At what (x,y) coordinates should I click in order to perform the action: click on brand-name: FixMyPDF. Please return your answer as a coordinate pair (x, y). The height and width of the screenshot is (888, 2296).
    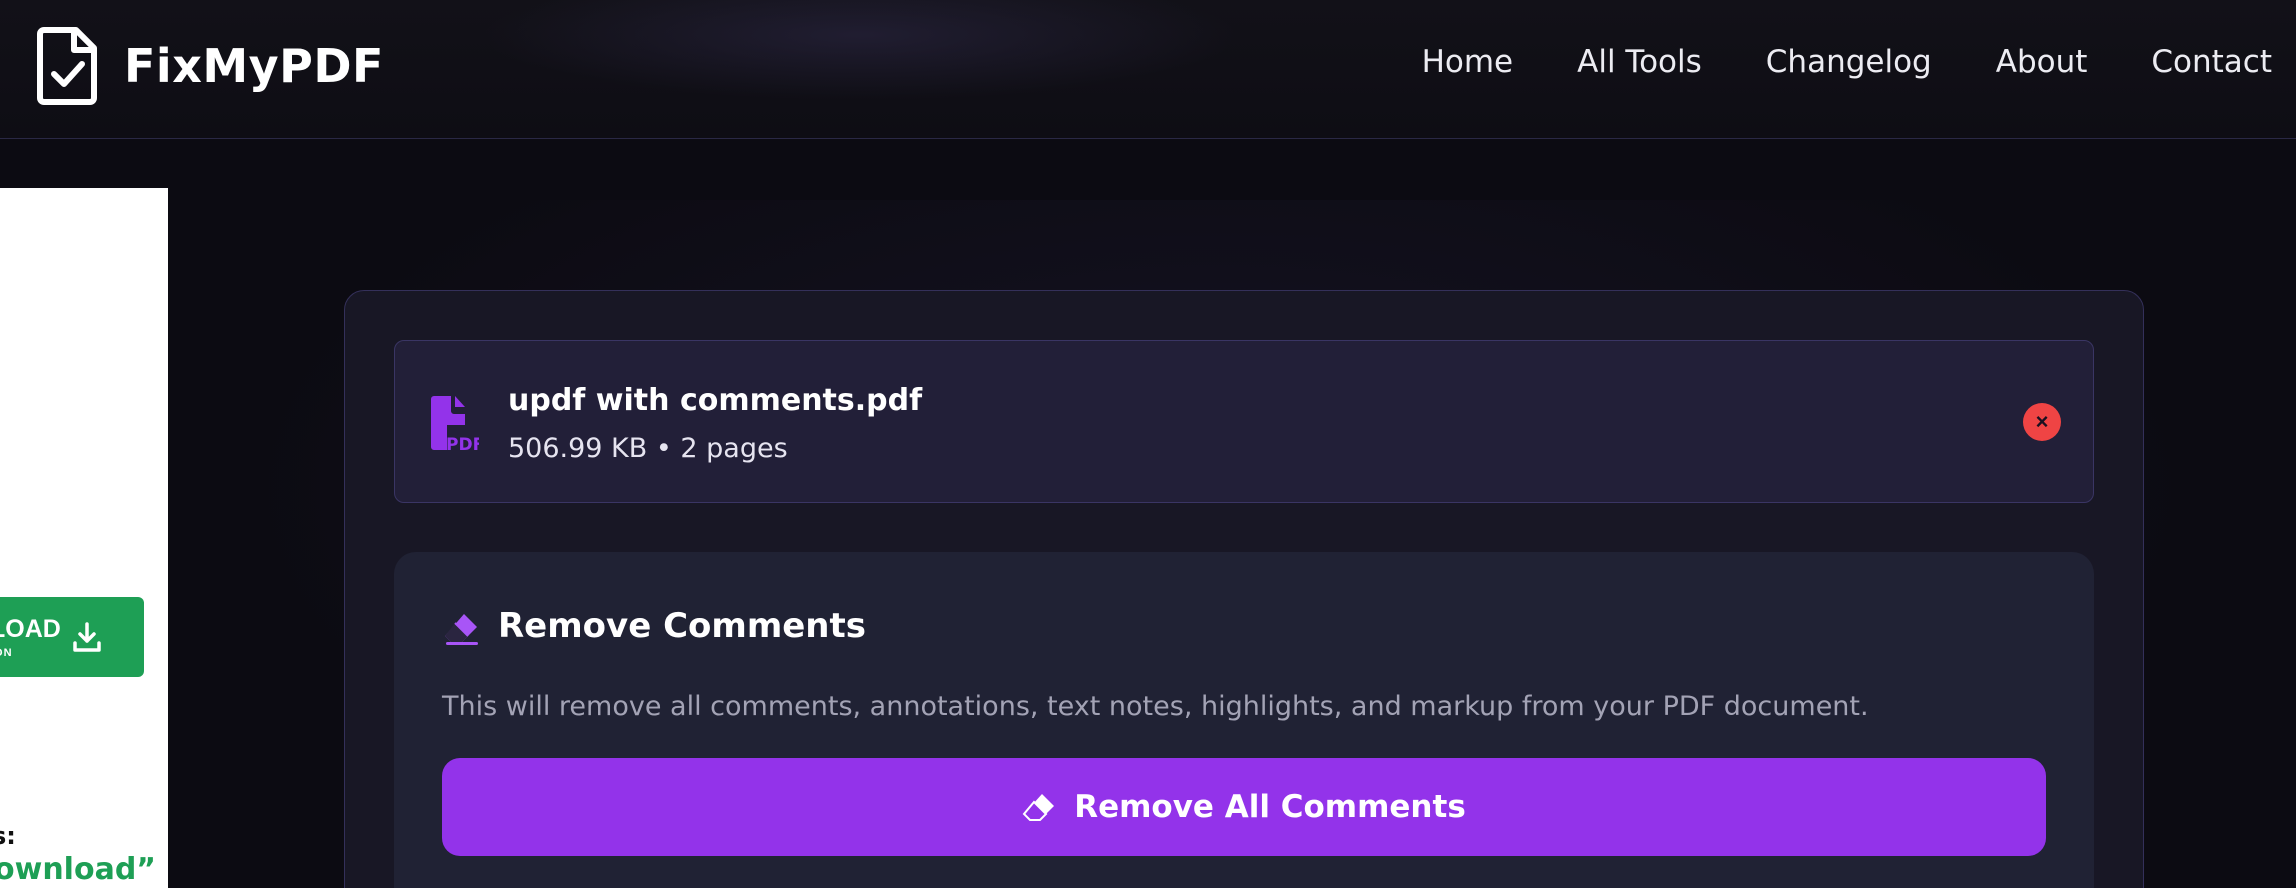
    Looking at the image, I should click on (254, 66).